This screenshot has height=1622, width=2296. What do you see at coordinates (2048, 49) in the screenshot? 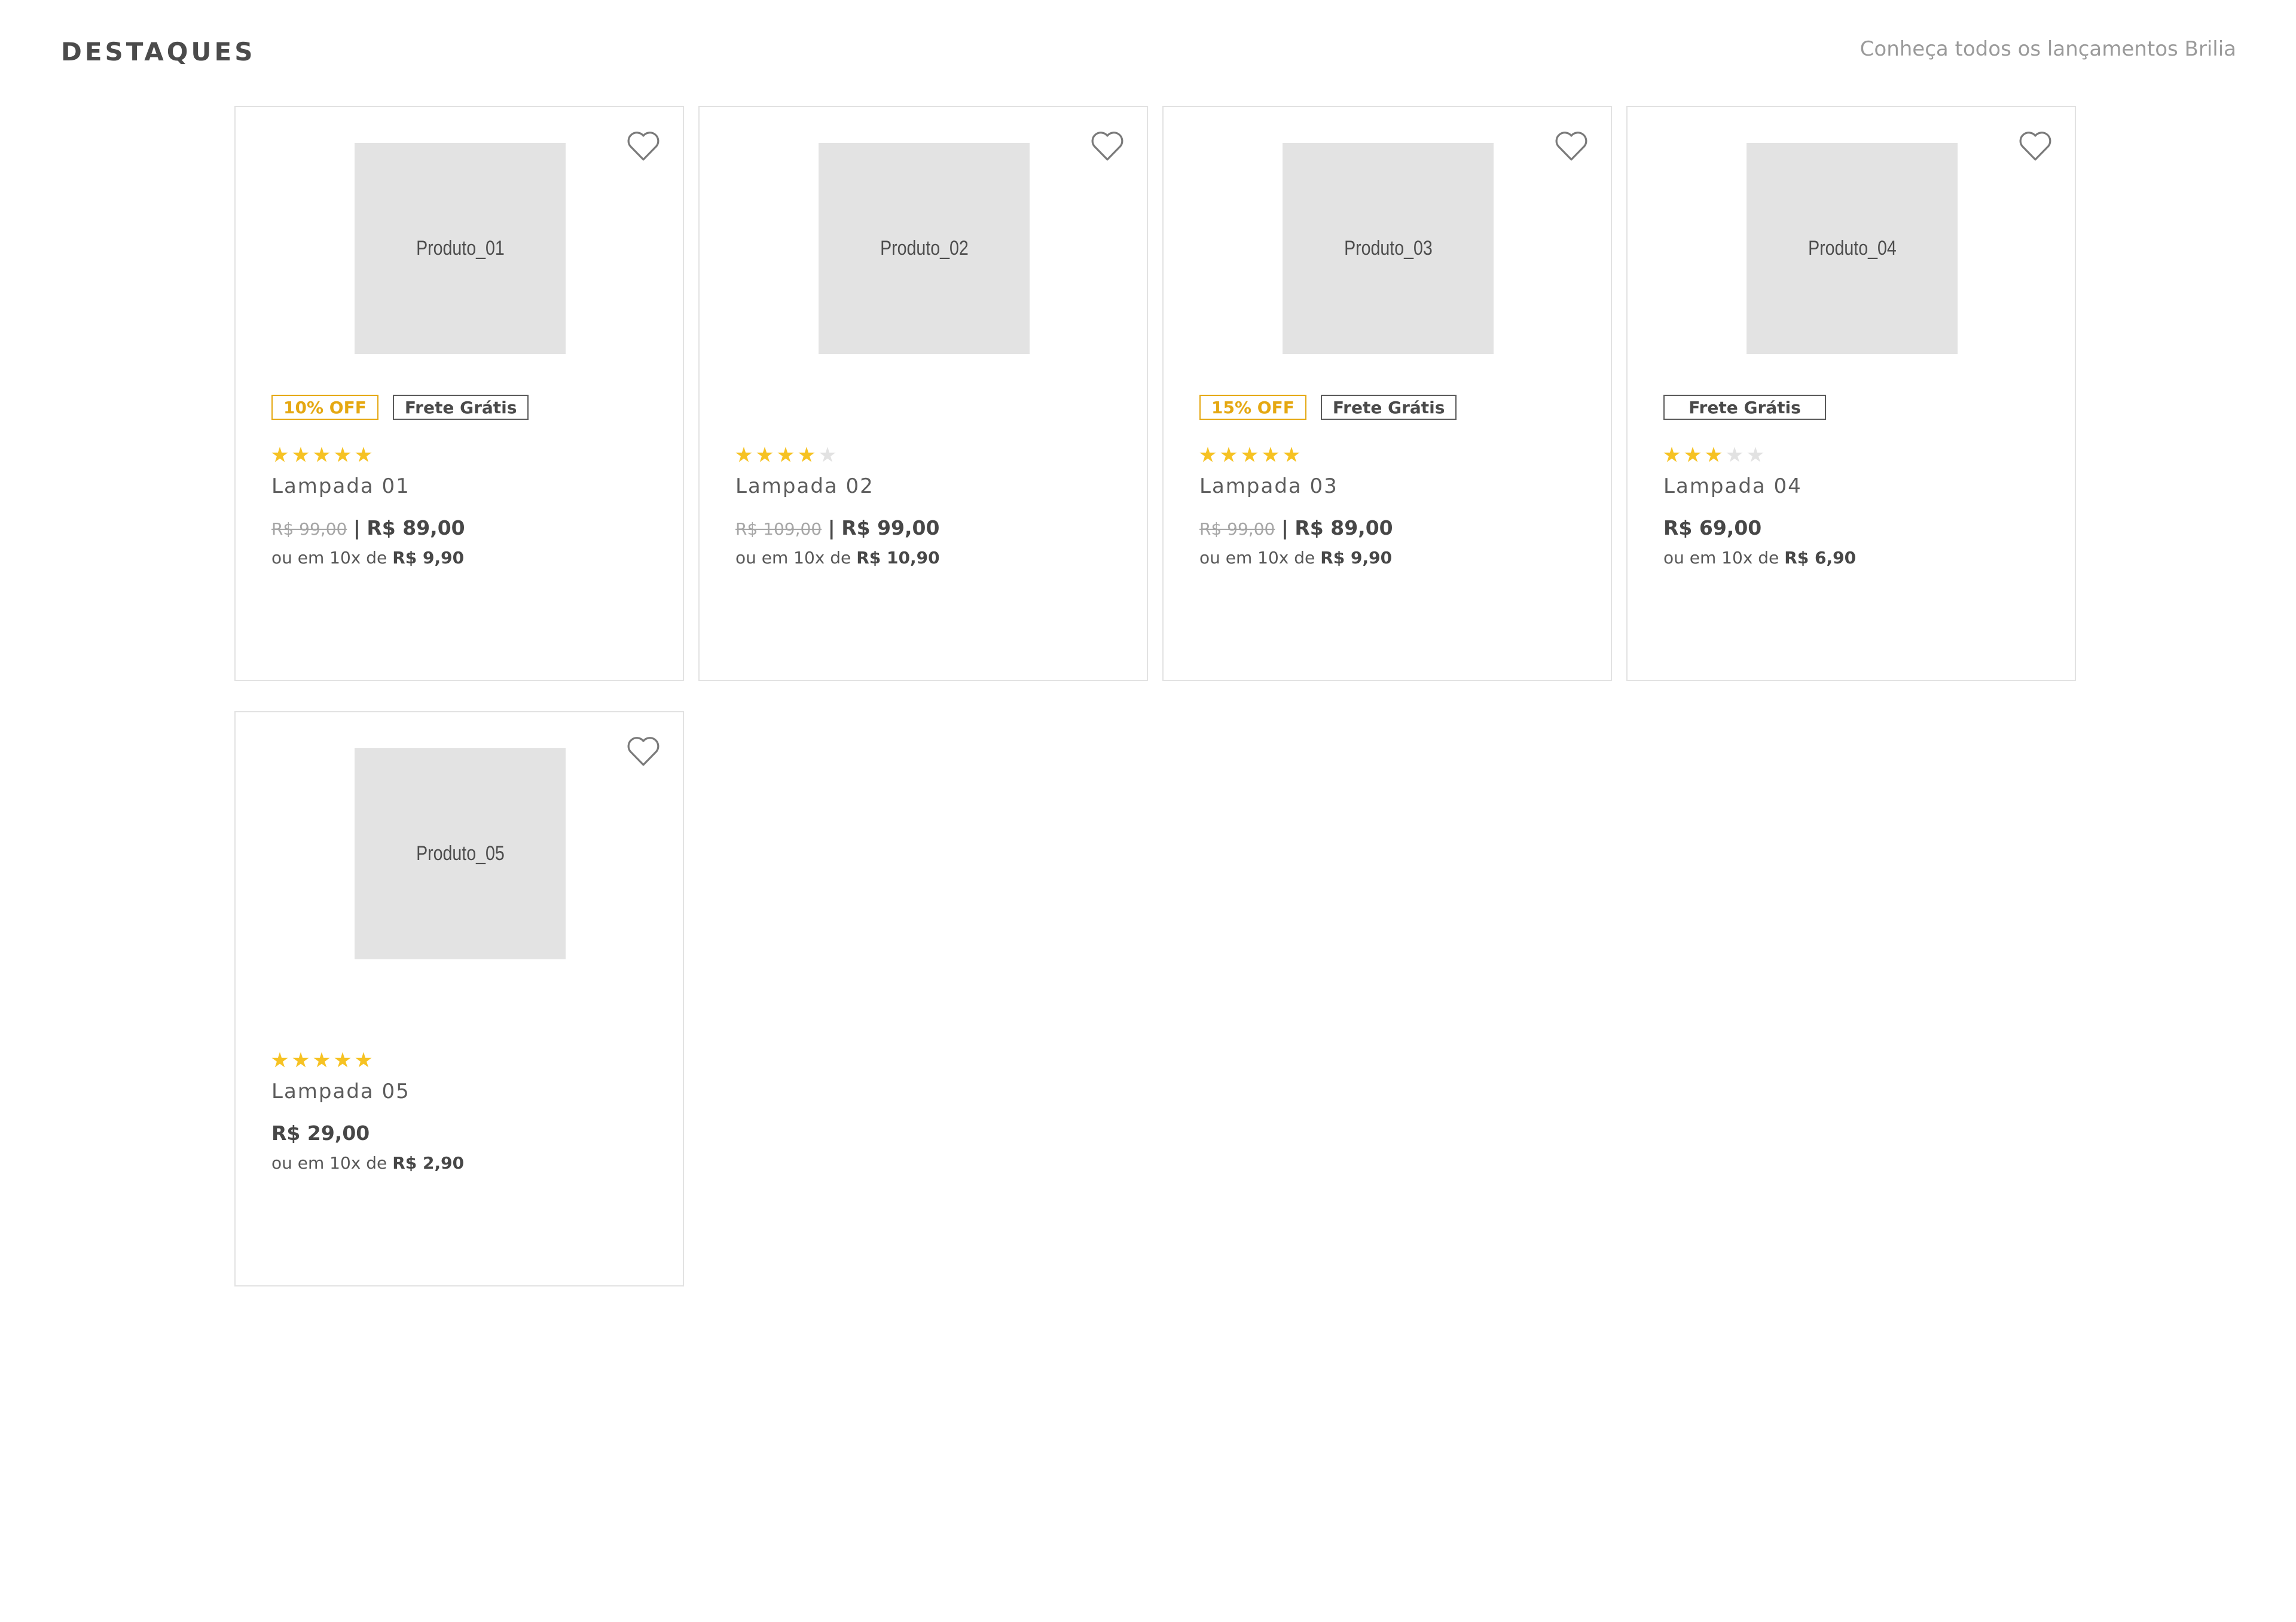
I see `all-launches-link: Conheça todos os lançamentos Brilia` at bounding box center [2048, 49].